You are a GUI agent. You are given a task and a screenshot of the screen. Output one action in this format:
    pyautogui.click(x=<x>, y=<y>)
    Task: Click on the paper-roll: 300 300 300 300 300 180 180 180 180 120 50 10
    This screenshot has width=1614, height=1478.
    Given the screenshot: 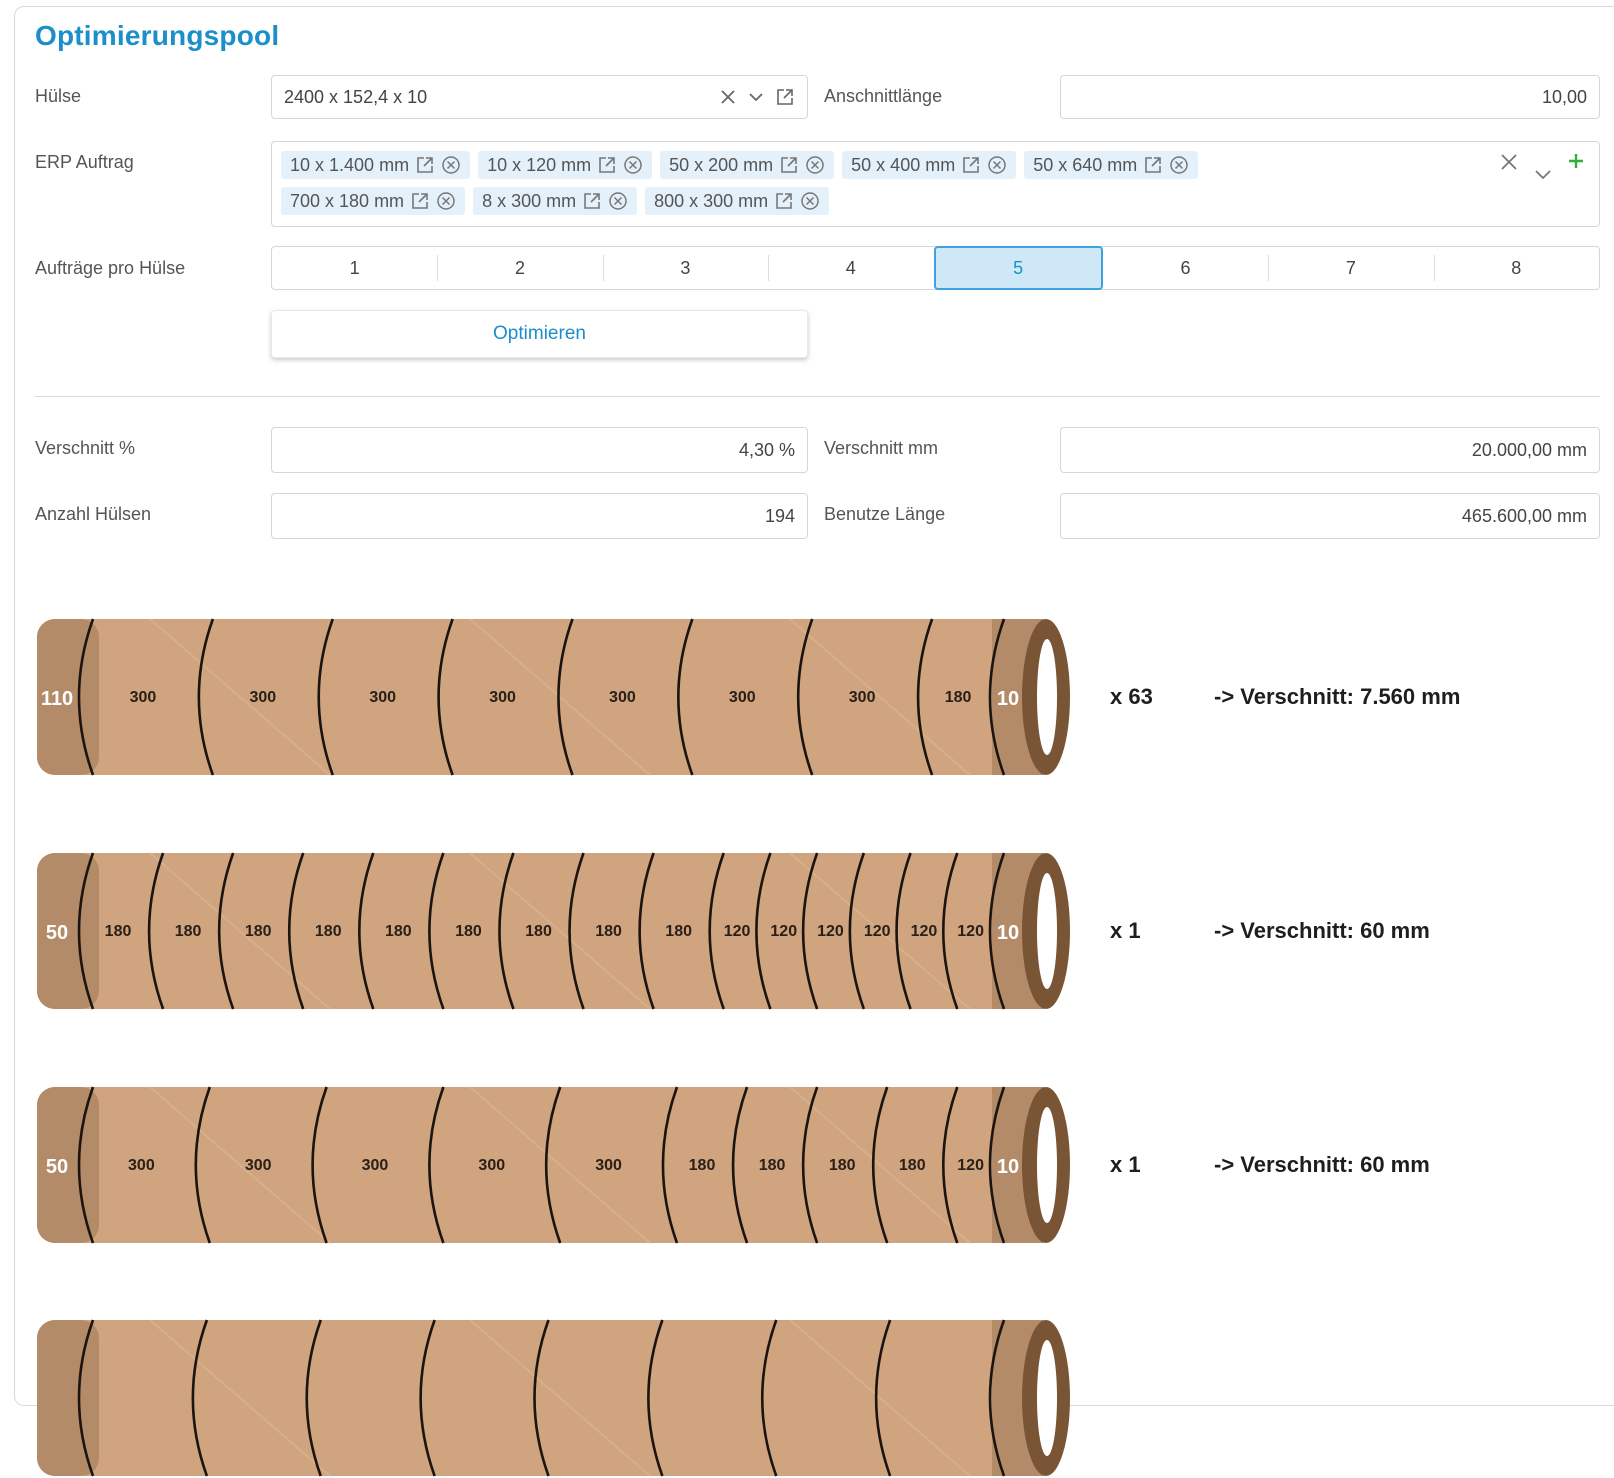 What is the action you would take?
    pyautogui.click(x=553, y=1165)
    